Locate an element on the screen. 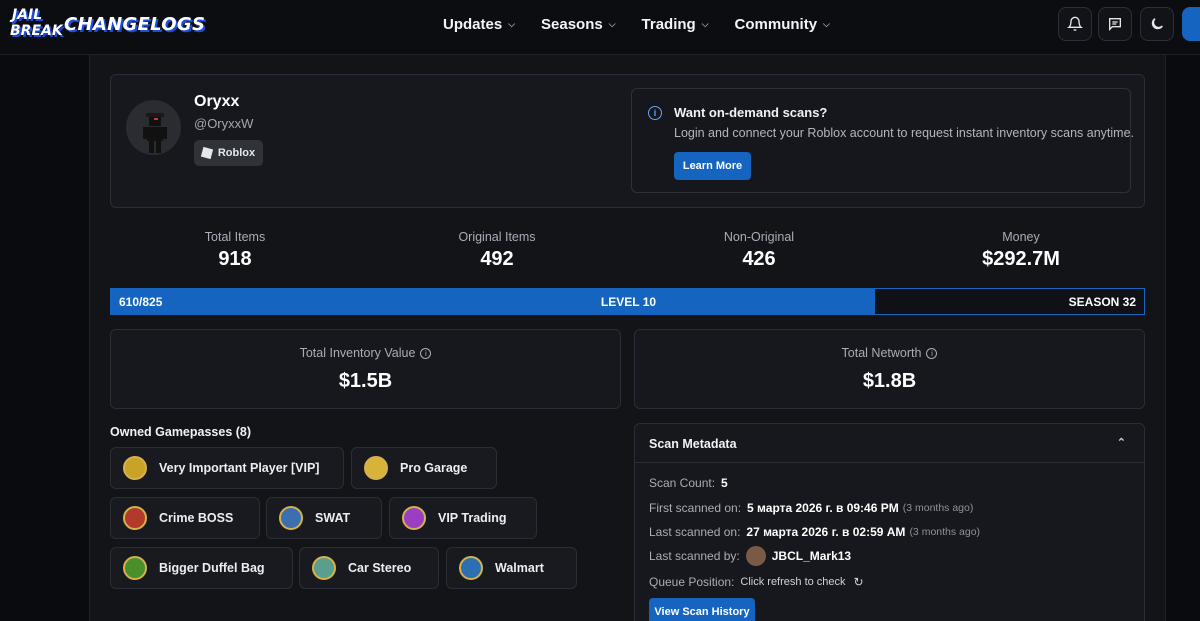 The height and width of the screenshot is (621, 1200). scanner-avatar is located at coordinates (755, 556).